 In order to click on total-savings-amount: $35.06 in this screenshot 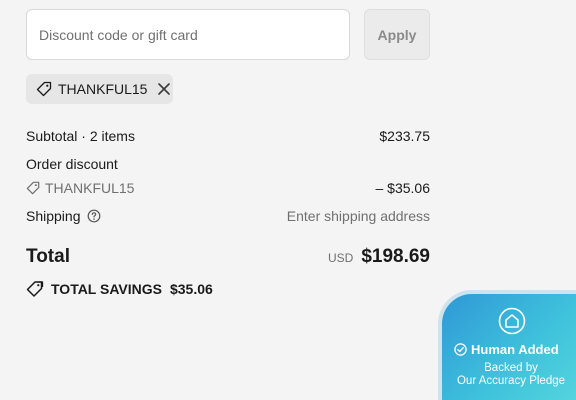, I will do `click(191, 289)`.